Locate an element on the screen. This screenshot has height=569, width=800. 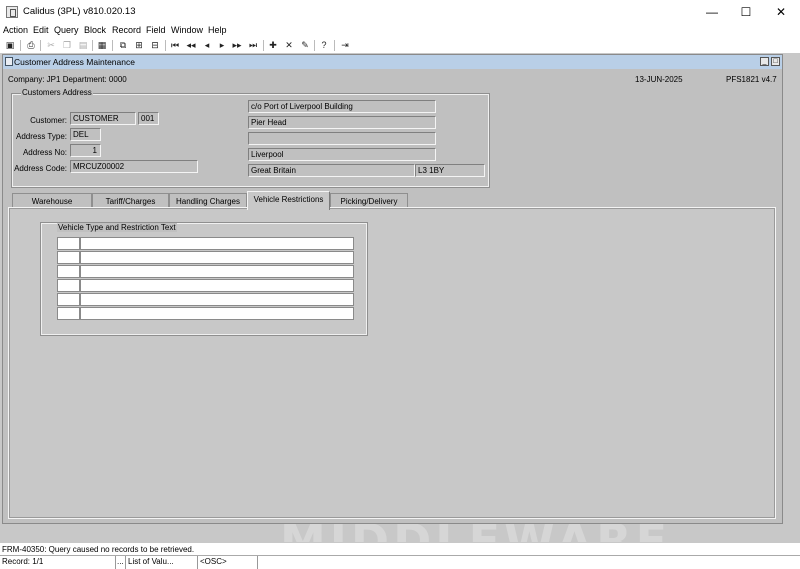
next-set-icon: ▸▸ is located at coordinates (237, 45).